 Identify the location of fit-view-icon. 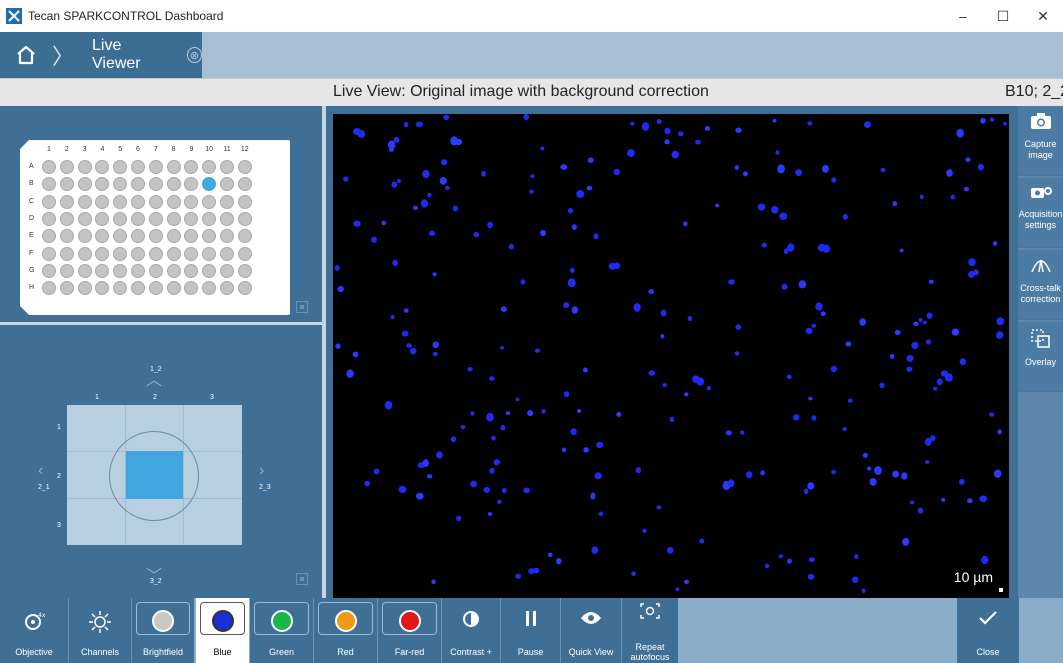
(302, 307).